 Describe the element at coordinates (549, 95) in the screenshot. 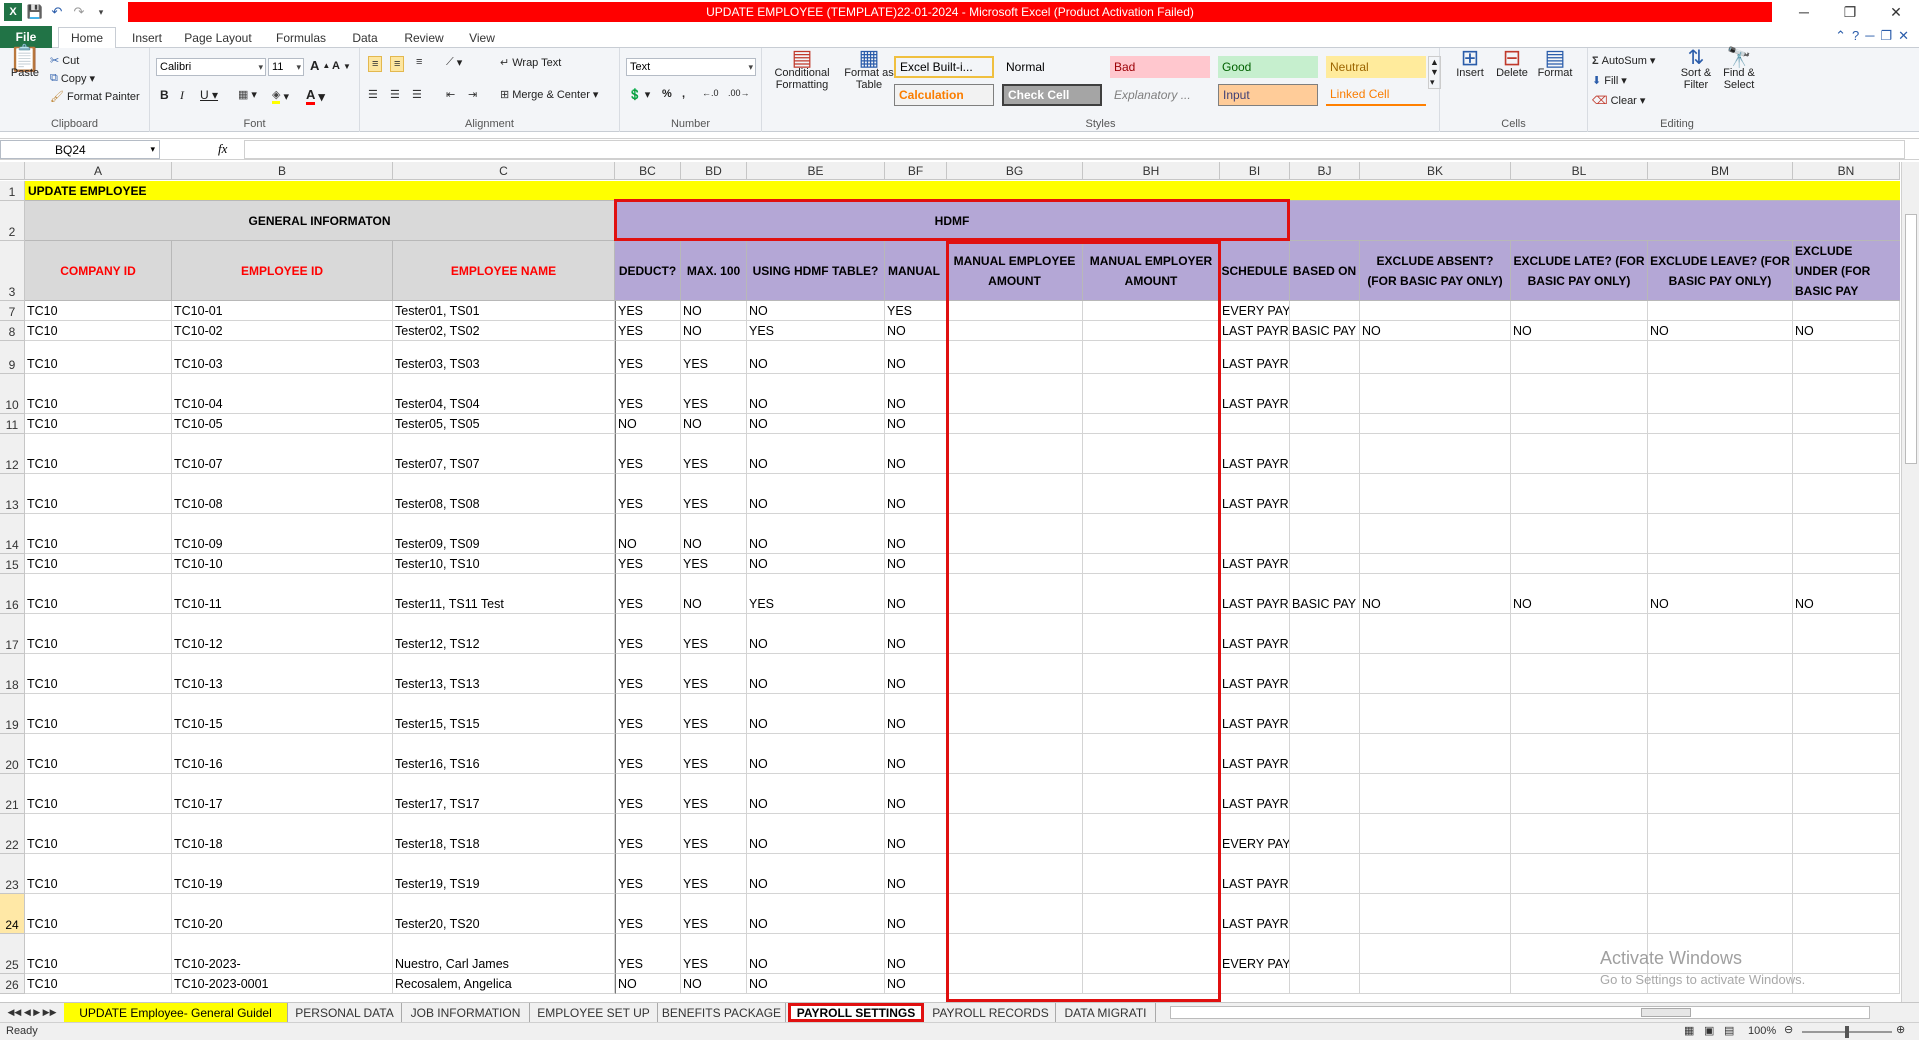

I see `merge-center-button: ⊞ Merge & Center ▾` at that location.